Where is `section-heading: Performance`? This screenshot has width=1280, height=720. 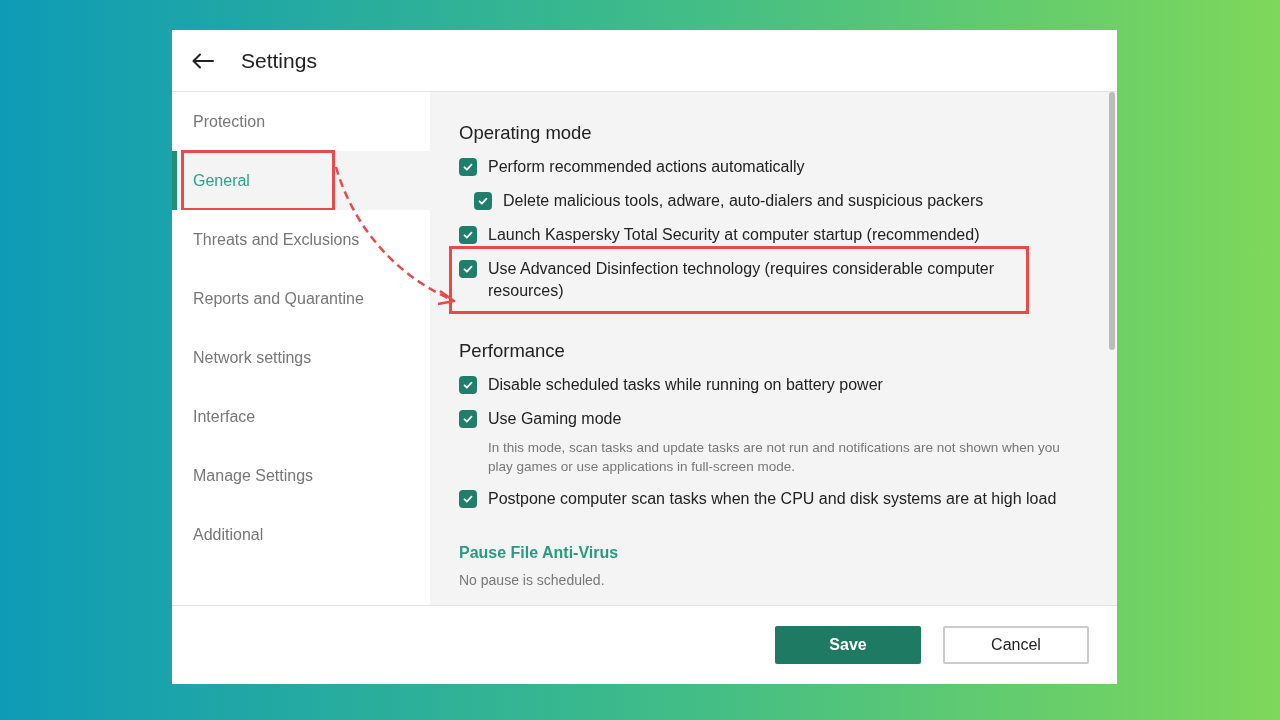 section-heading: Performance is located at coordinates (512, 351).